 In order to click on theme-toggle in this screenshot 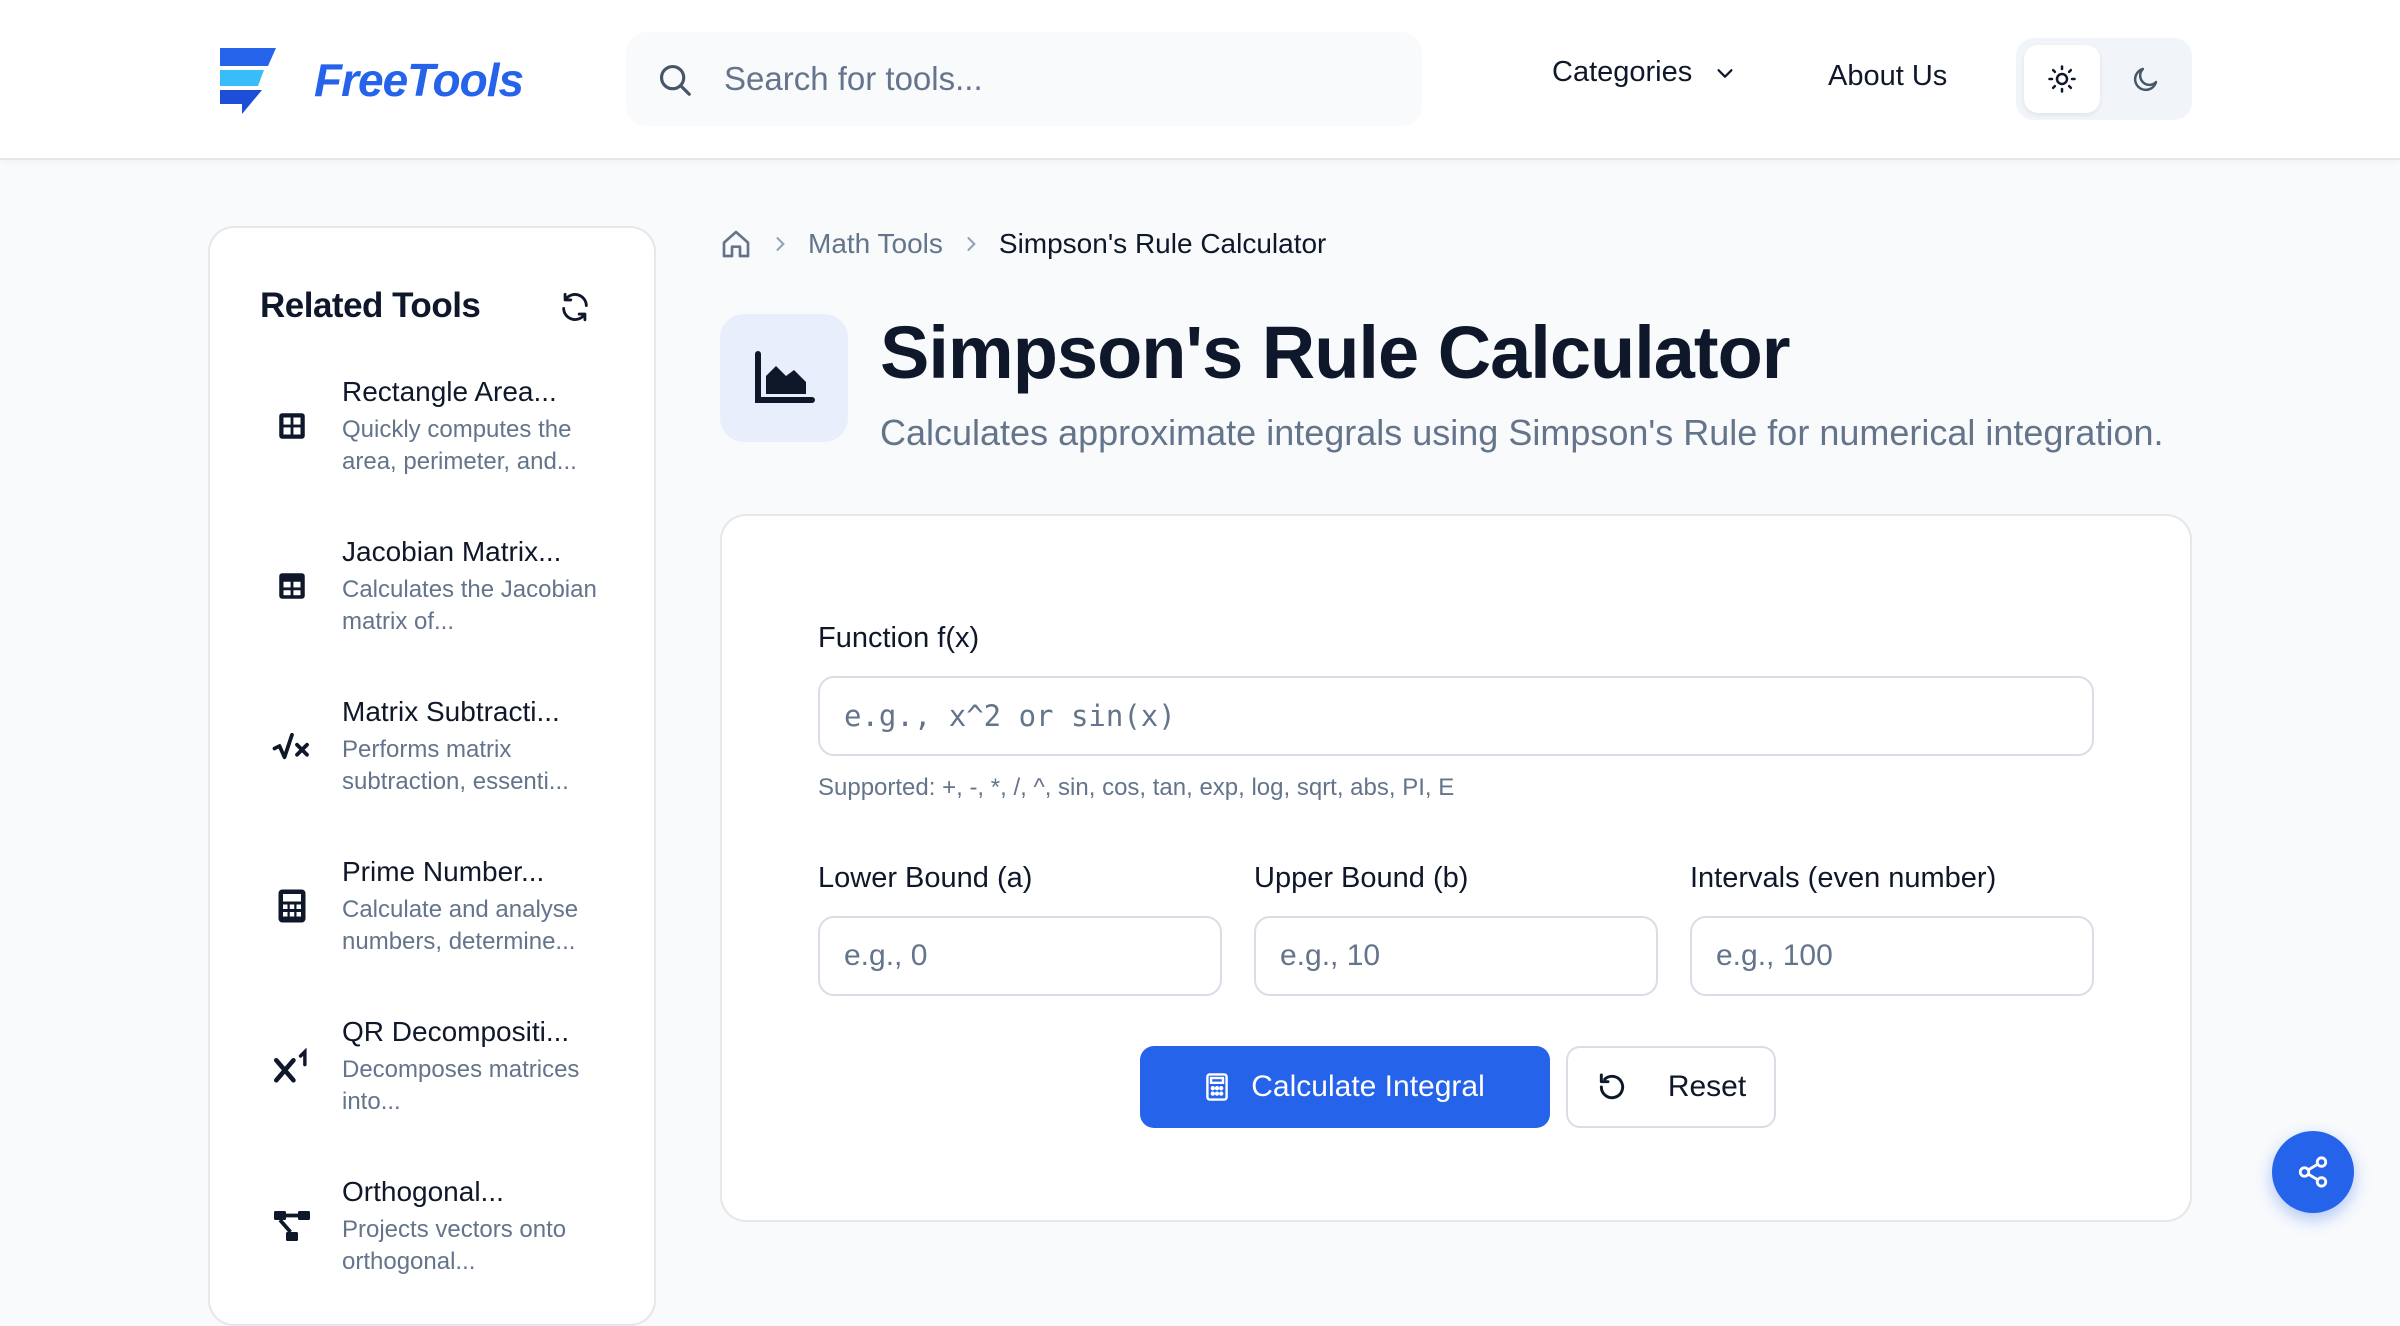, I will do `click(2104, 79)`.